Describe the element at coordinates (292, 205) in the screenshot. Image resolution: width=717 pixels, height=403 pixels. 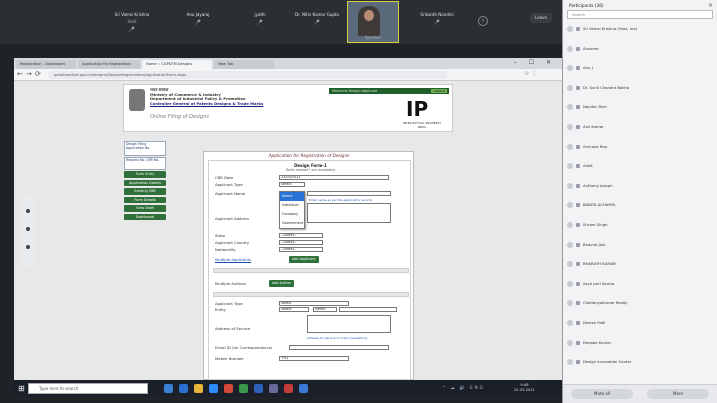
I see `dropdown-option: Individual` at that location.